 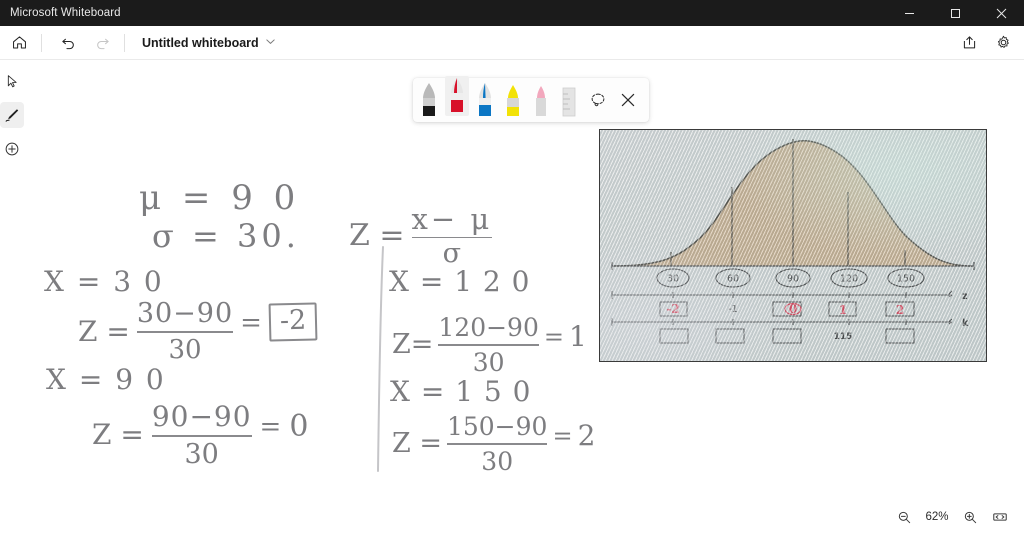 What do you see at coordinates (577, 337) in the screenshot?
I see `right-eq-1-result: 1` at bounding box center [577, 337].